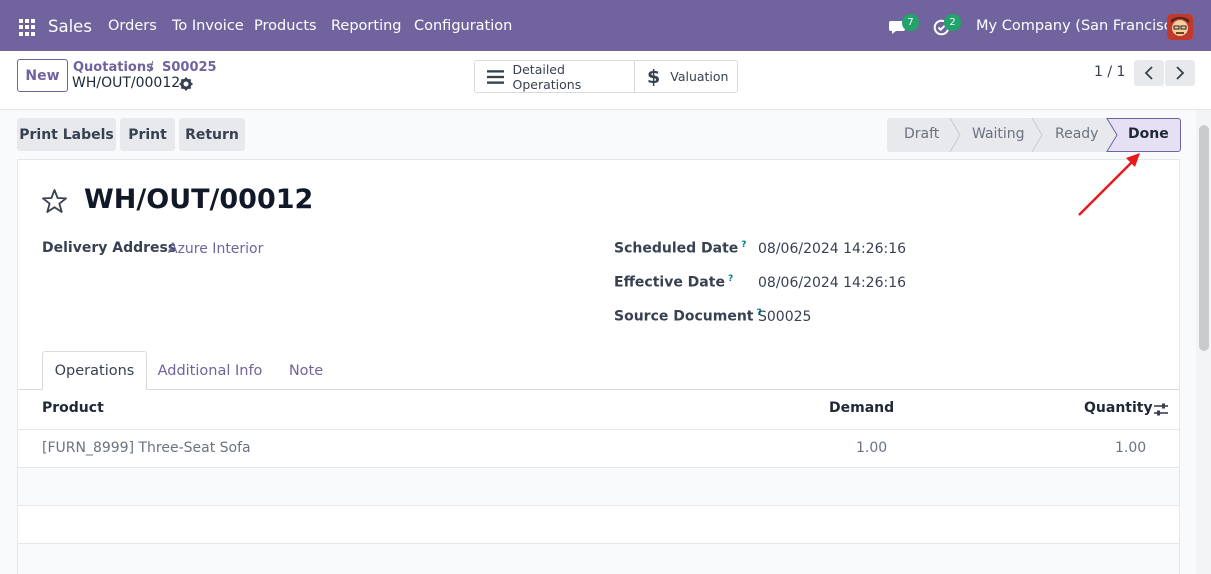  I want to click on table-row-divider, so click(598, 505).